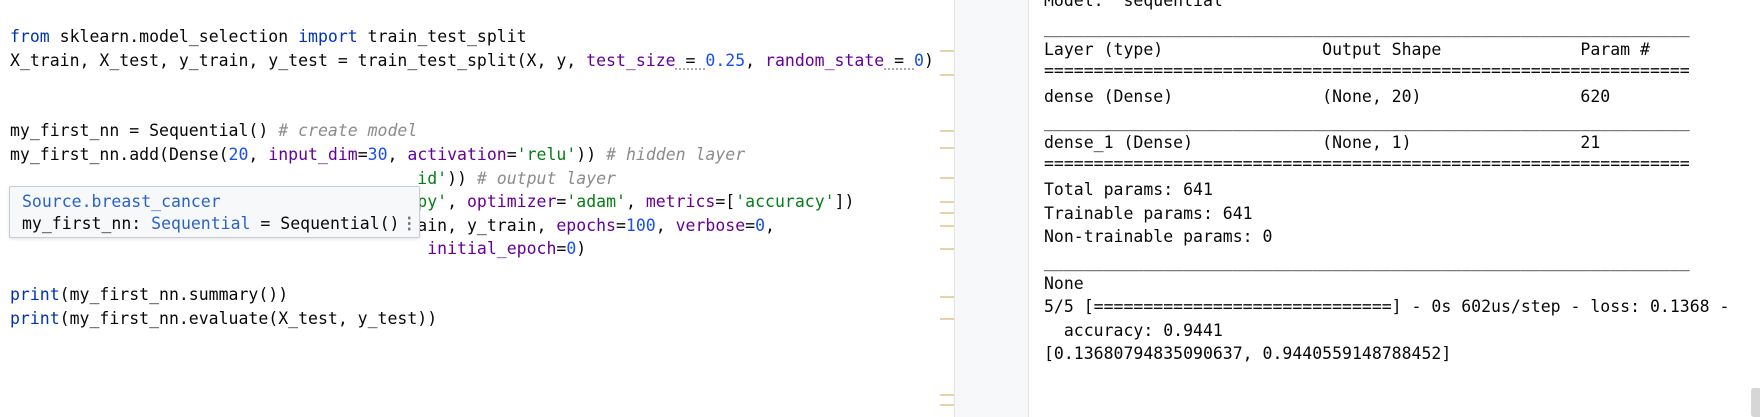  What do you see at coordinates (442, 36) in the screenshot?
I see `imported-name: train_test_split` at bounding box center [442, 36].